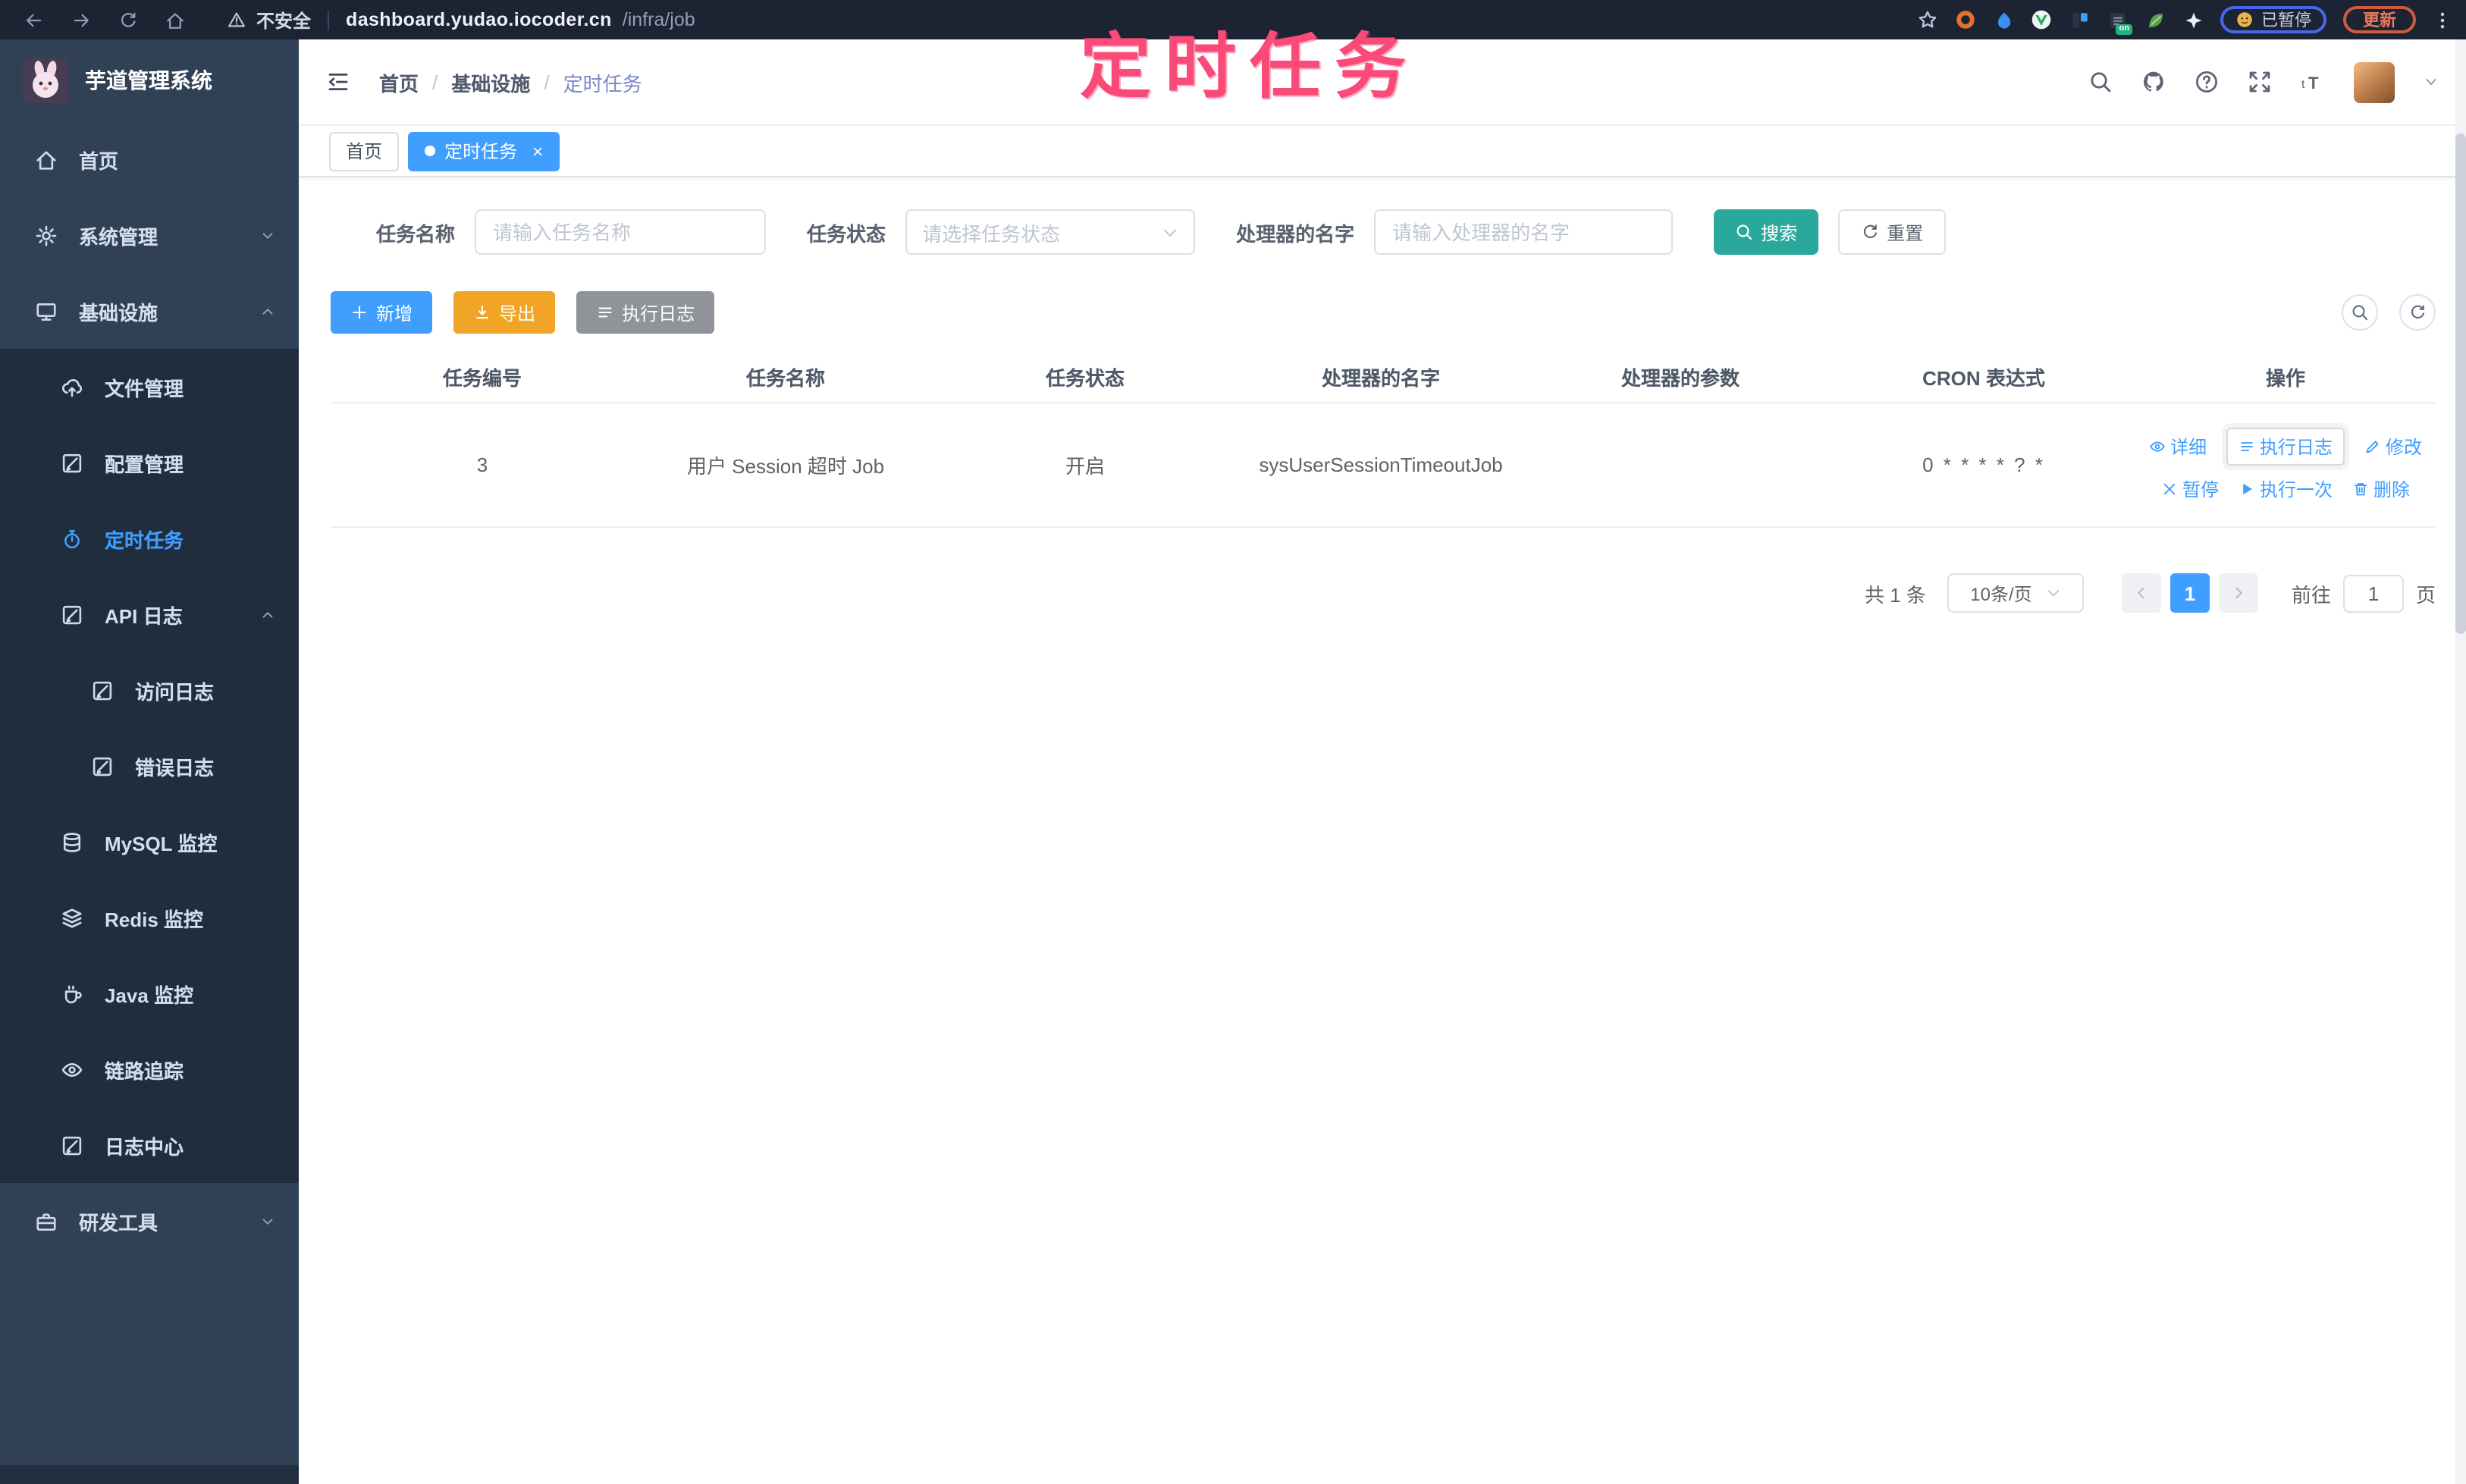  I want to click on sidebar-item-api-logs: API 日志, so click(149, 614).